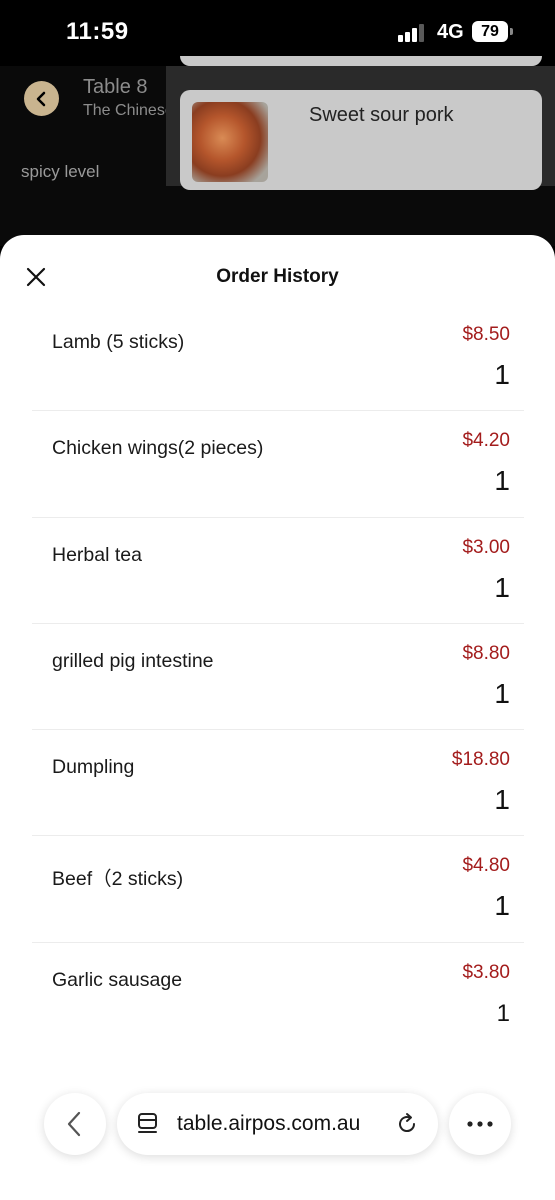 This screenshot has width=555, height=1200. I want to click on item-name: Lamb (5 sticks), so click(118, 342).